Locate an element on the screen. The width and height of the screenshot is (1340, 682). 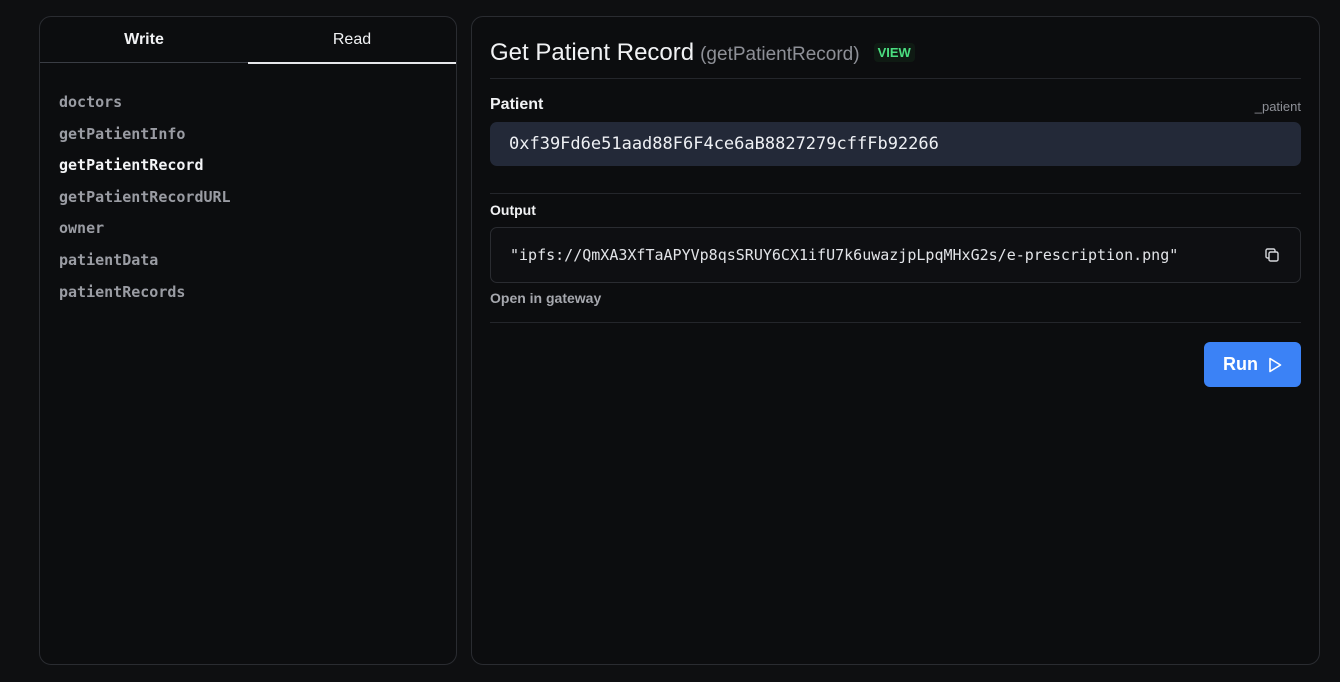
tab-write: Write is located at coordinates (144, 40).